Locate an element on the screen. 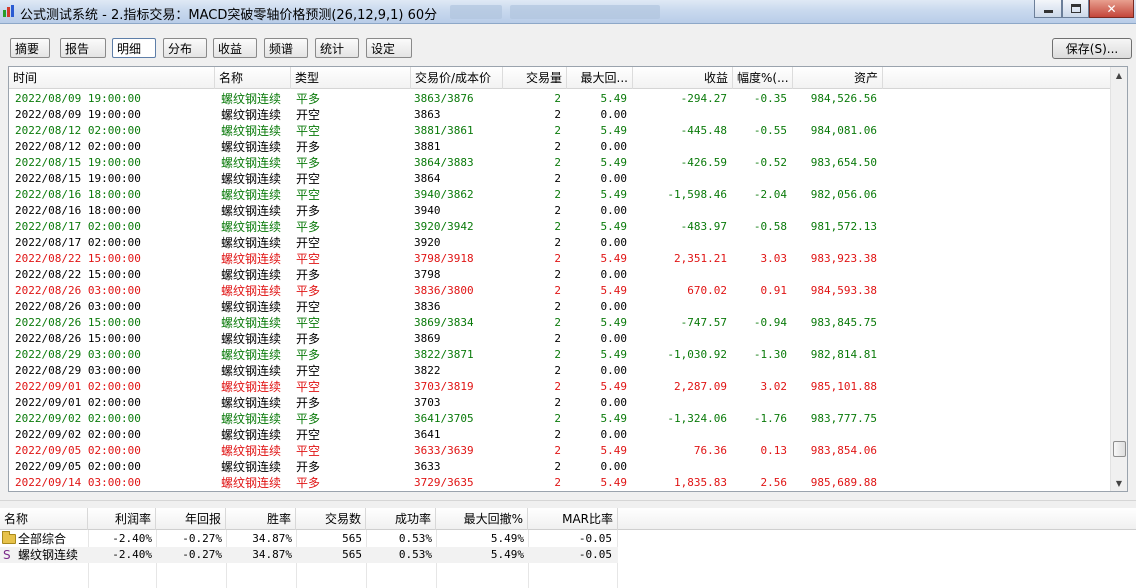 The image size is (1136, 588). sum-col-name: 名称 is located at coordinates (44, 519).